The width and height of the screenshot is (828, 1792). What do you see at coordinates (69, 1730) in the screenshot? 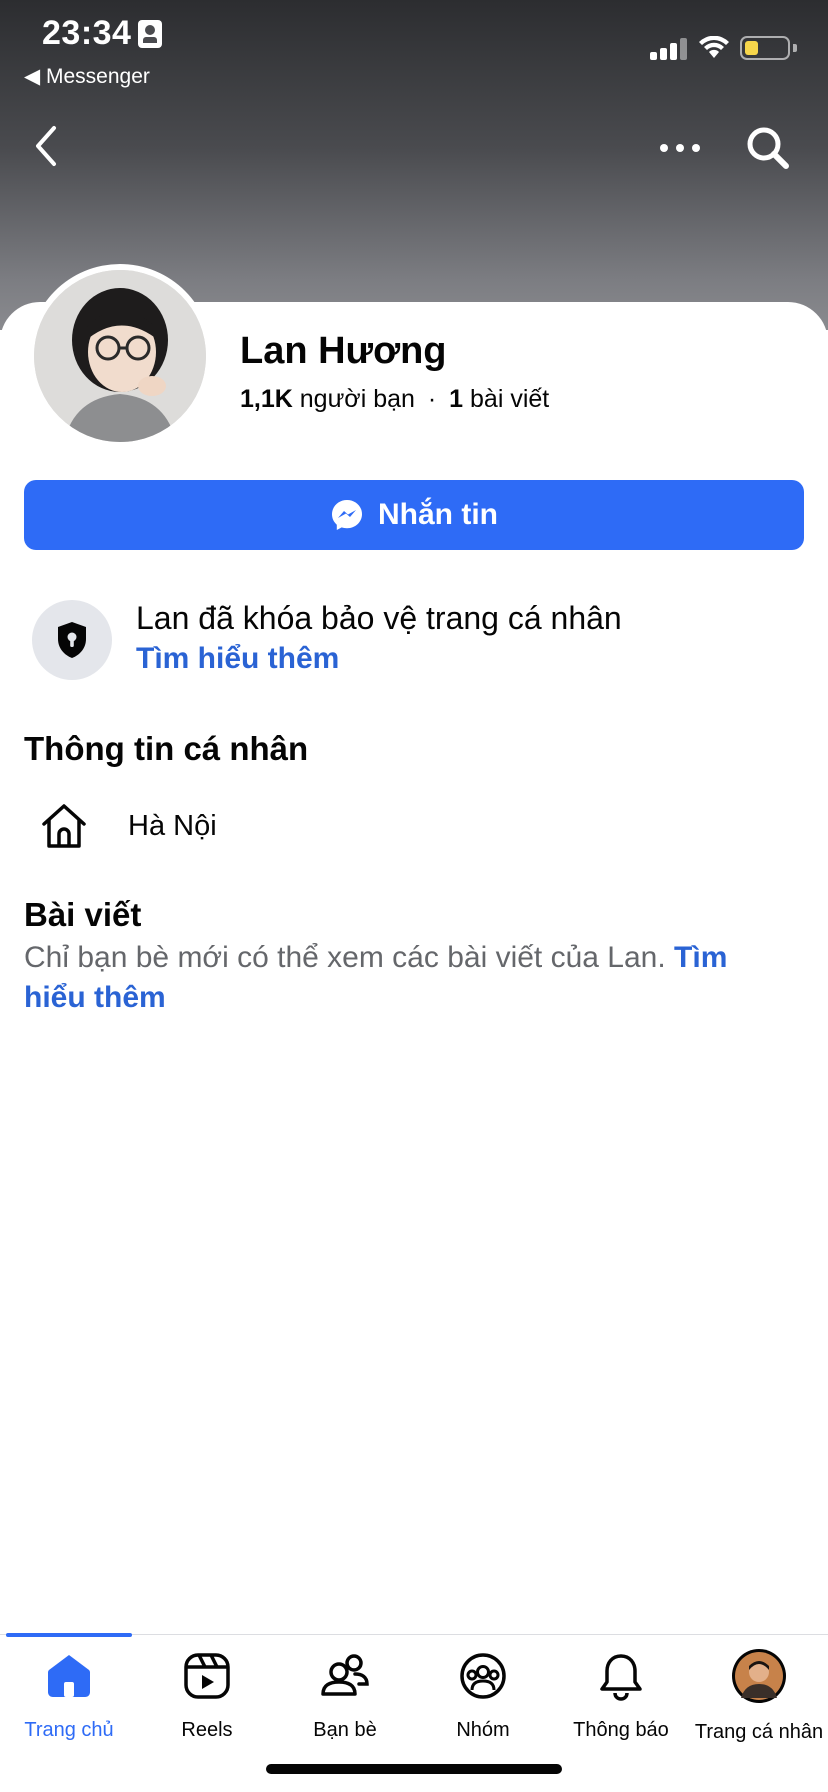
I see `tab-home-label: Trang chủ` at bounding box center [69, 1730].